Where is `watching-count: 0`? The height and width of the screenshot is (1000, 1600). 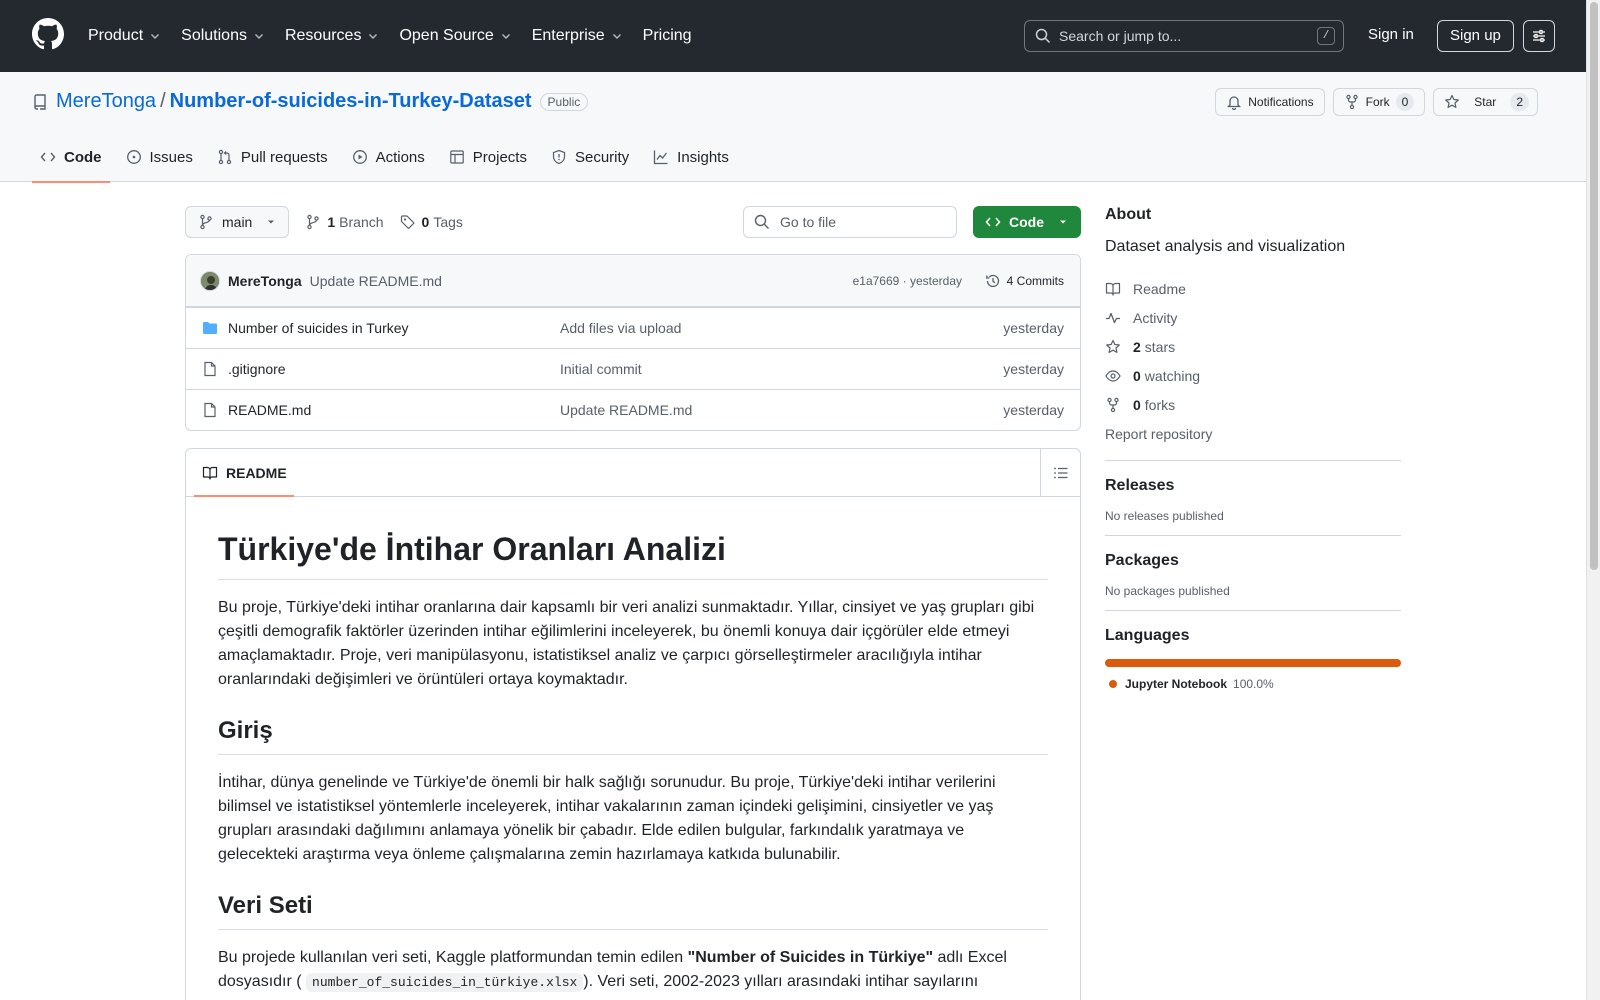 watching-count: 0 is located at coordinates (1137, 375).